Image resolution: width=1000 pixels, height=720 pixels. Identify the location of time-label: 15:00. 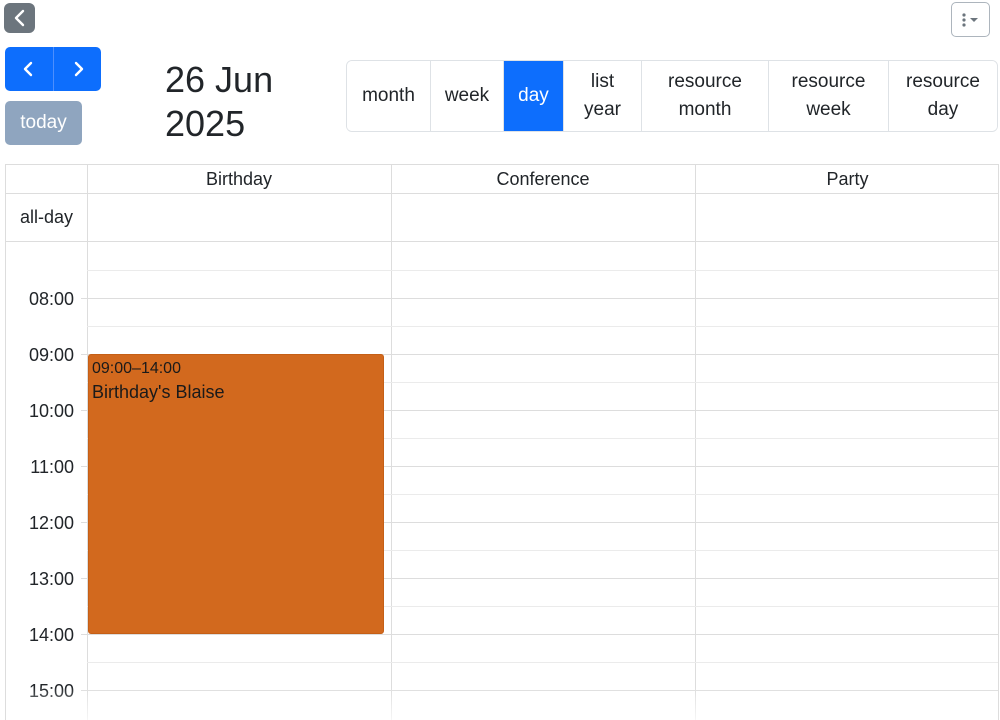
(51, 691).